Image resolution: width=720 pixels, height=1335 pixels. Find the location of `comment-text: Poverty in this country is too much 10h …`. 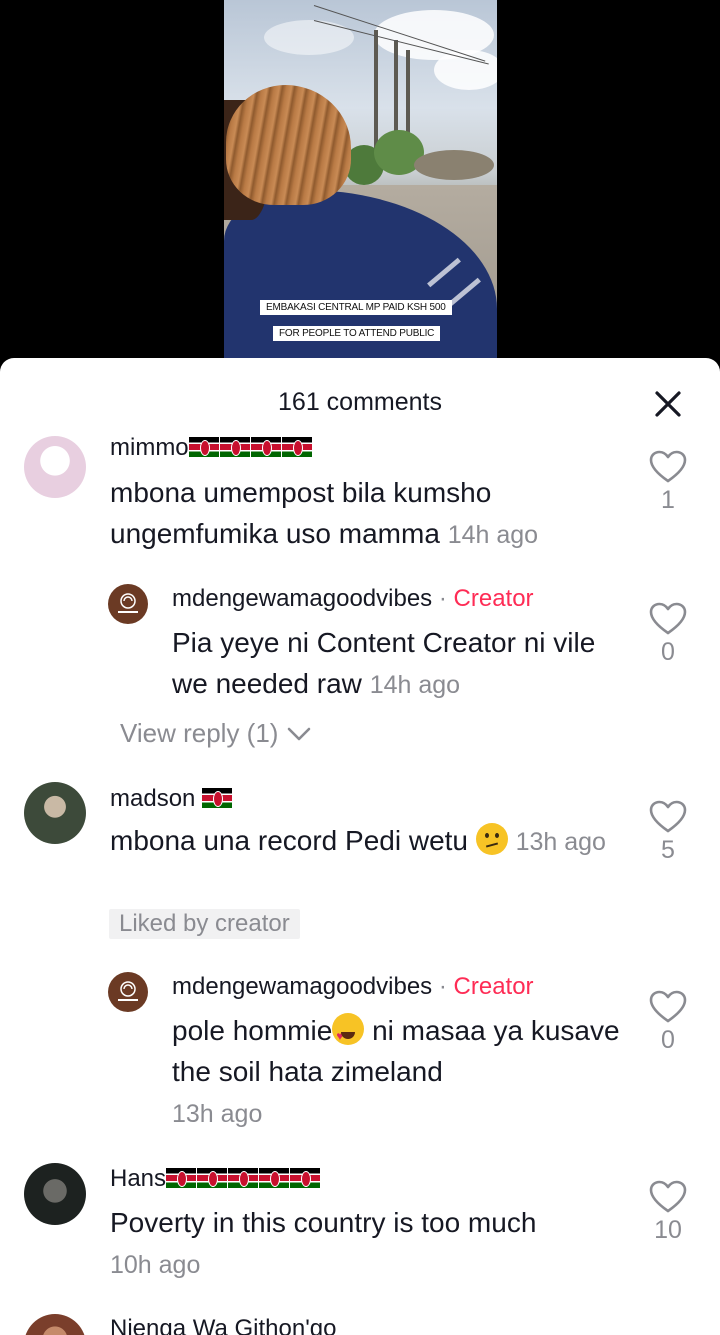

comment-text: Poverty in this country is too much 10h … is located at coordinates (370, 1244).